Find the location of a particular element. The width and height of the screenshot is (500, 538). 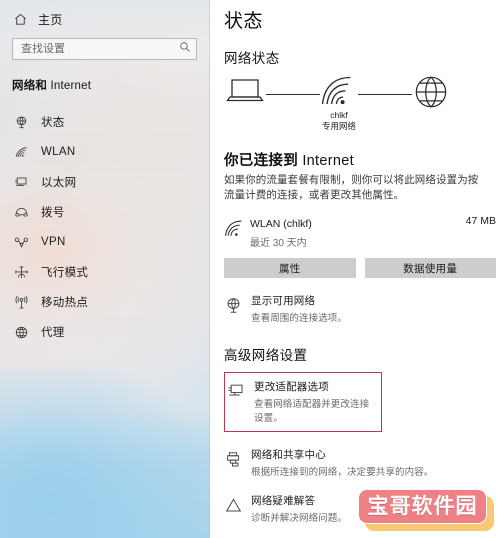

diagram-wifi-node: chlkf 专用网络 is located at coordinates (339, 102).